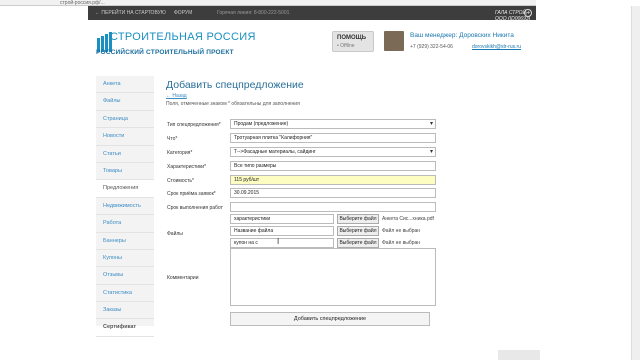  What do you see at coordinates (183, 37) in the screenshot?
I see `logo-title: СТРОИТЕЛЬНАЯ РОССИЯ` at bounding box center [183, 37].